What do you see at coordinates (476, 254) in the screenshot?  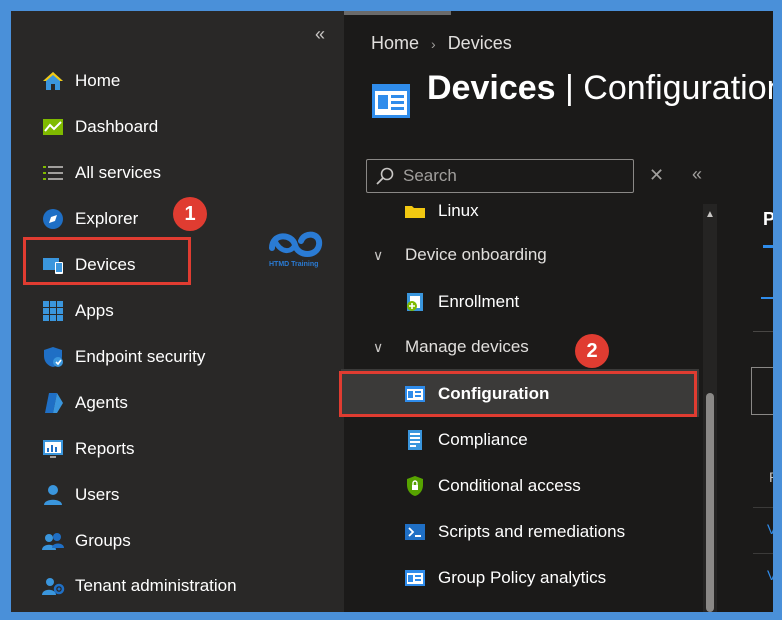 I see `menu-group-label: Device onboarding` at bounding box center [476, 254].